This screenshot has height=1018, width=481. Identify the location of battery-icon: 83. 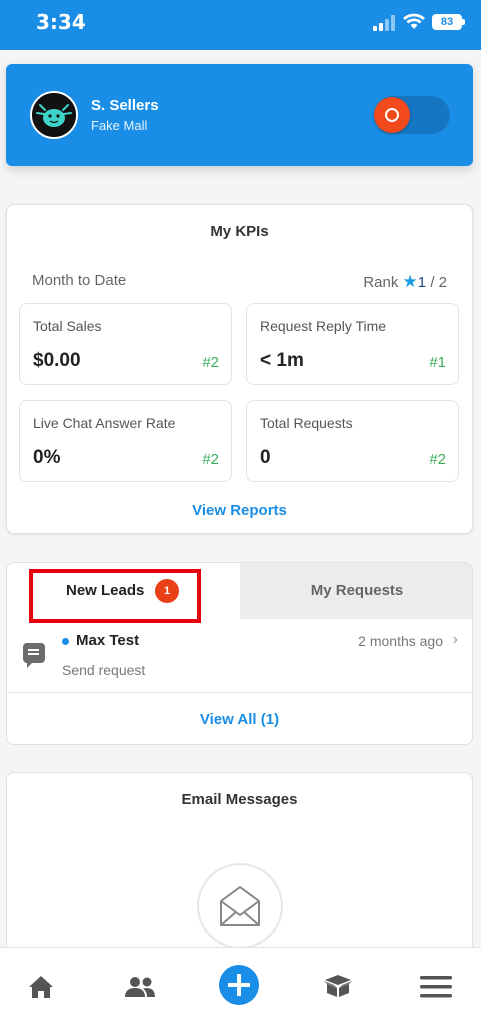
(448, 22).